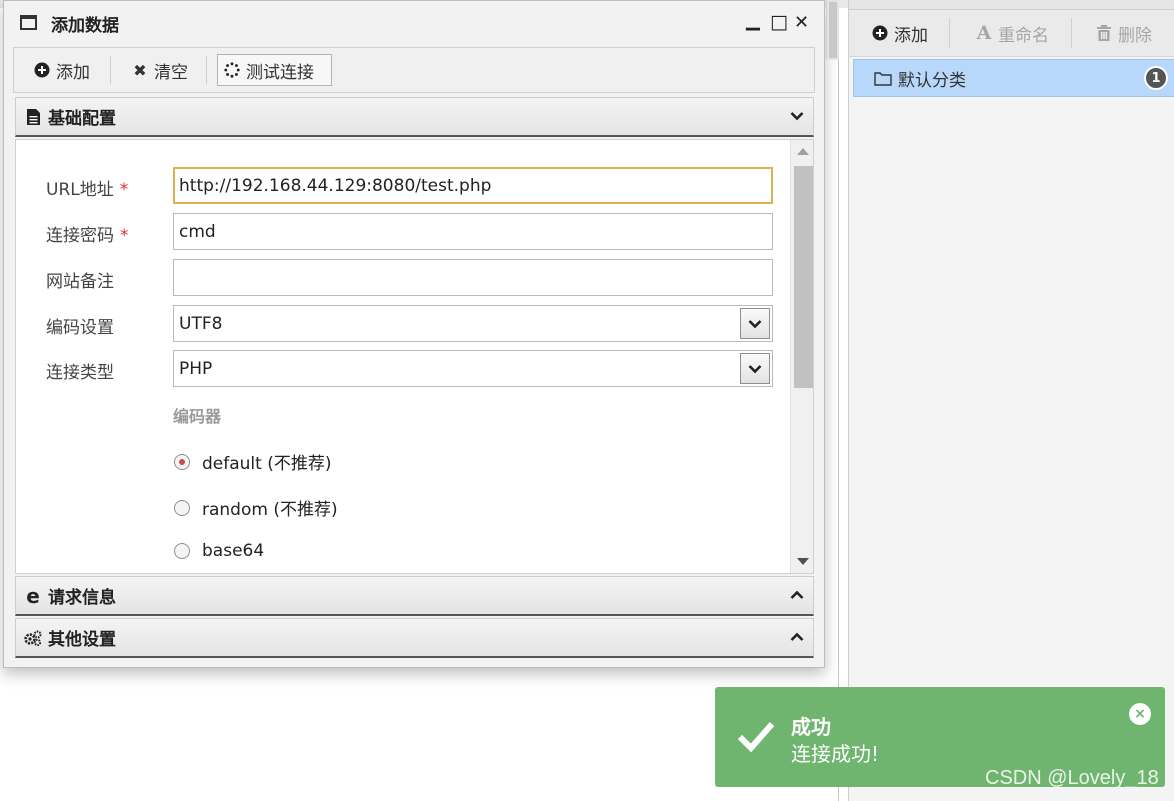  I want to click on edge-icon: e, so click(33, 595).